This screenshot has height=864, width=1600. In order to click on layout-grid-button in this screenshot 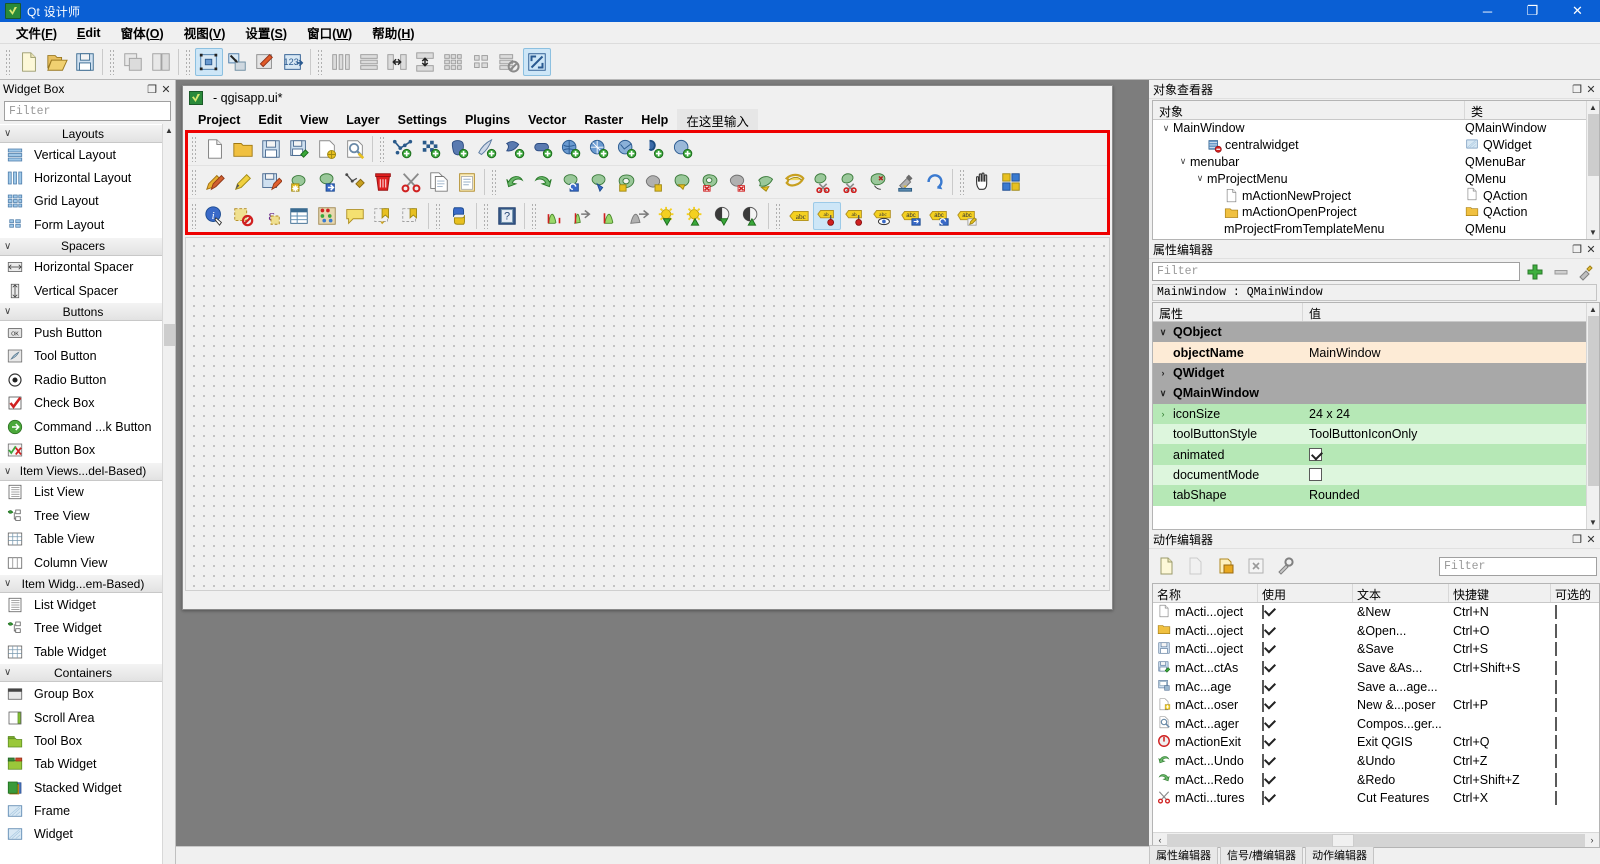, I will do `click(453, 62)`.